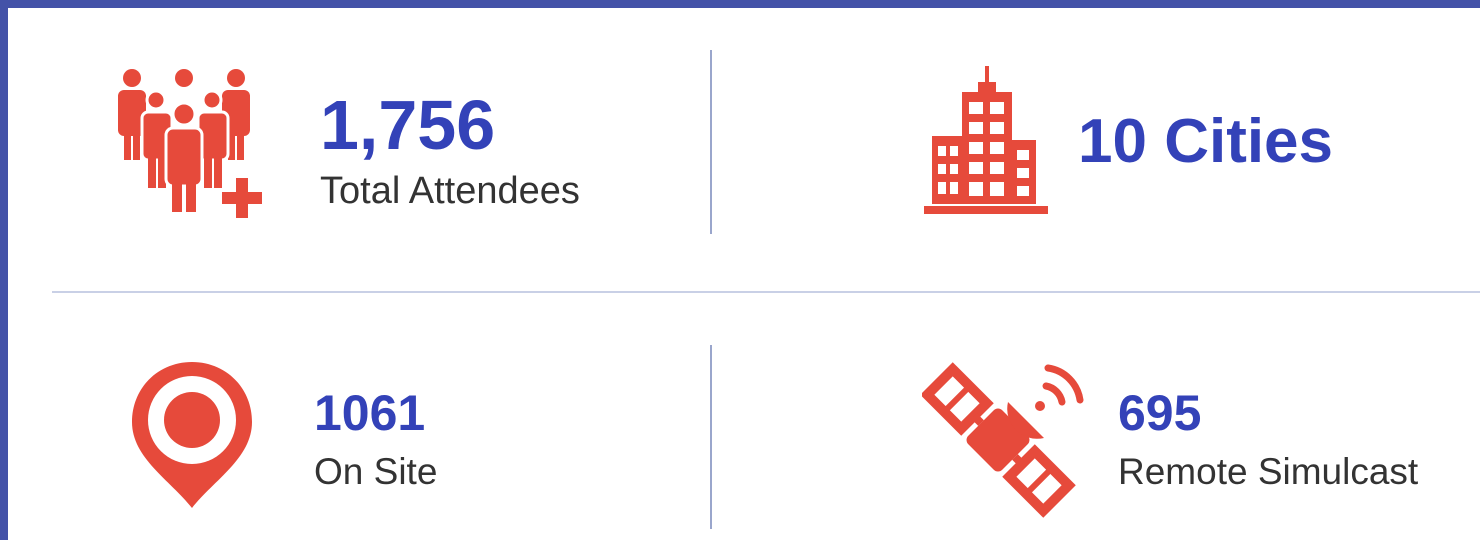 The image size is (1480, 540). Describe the element at coordinates (408, 125) in the screenshot. I see `total-attendees-value: 1,756` at that location.